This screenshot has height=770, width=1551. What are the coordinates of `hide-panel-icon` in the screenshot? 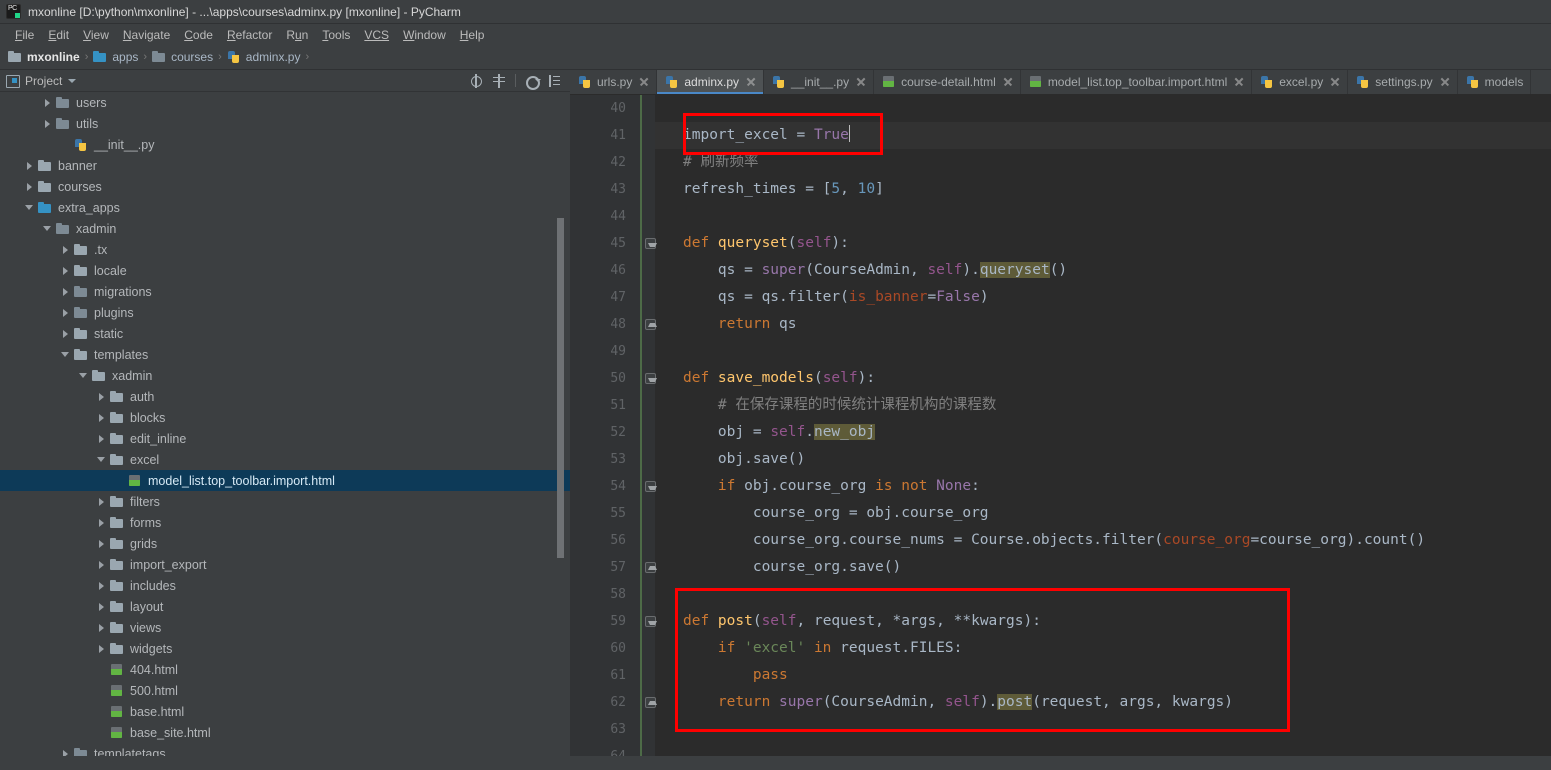 It's located at (555, 81).